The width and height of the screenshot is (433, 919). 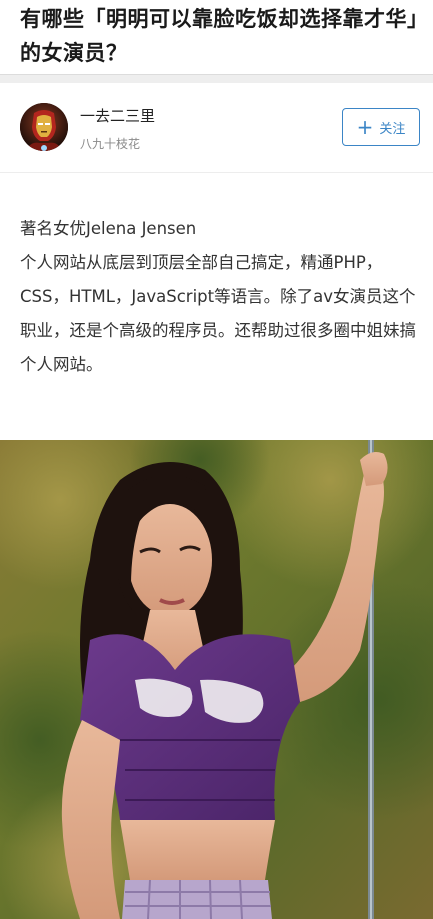 I want to click on question-title: 有哪些「明明可以靠脸吃饭却选择靠才华」的女演员？, so click(x=220, y=36).